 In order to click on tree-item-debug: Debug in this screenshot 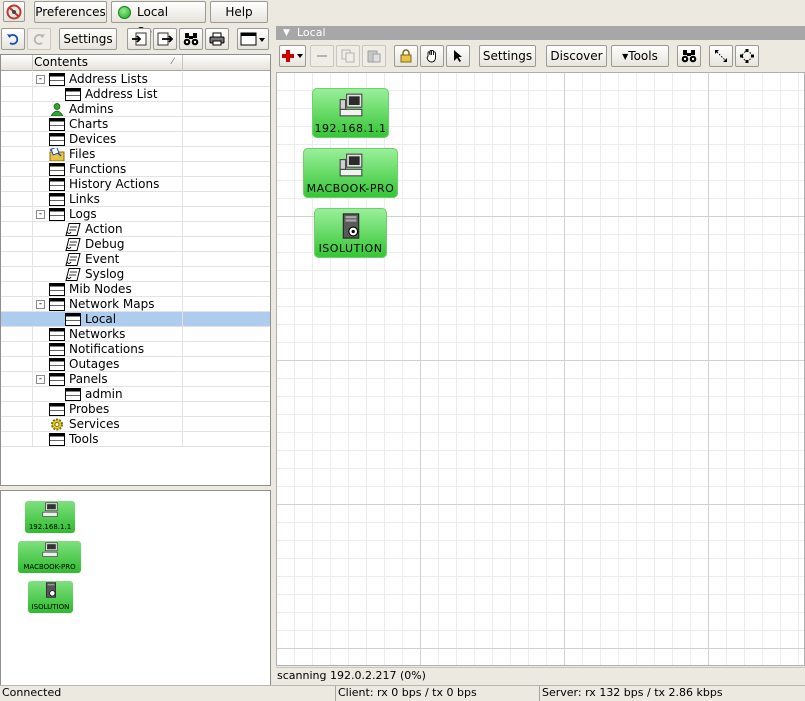, I will do `click(135, 244)`.